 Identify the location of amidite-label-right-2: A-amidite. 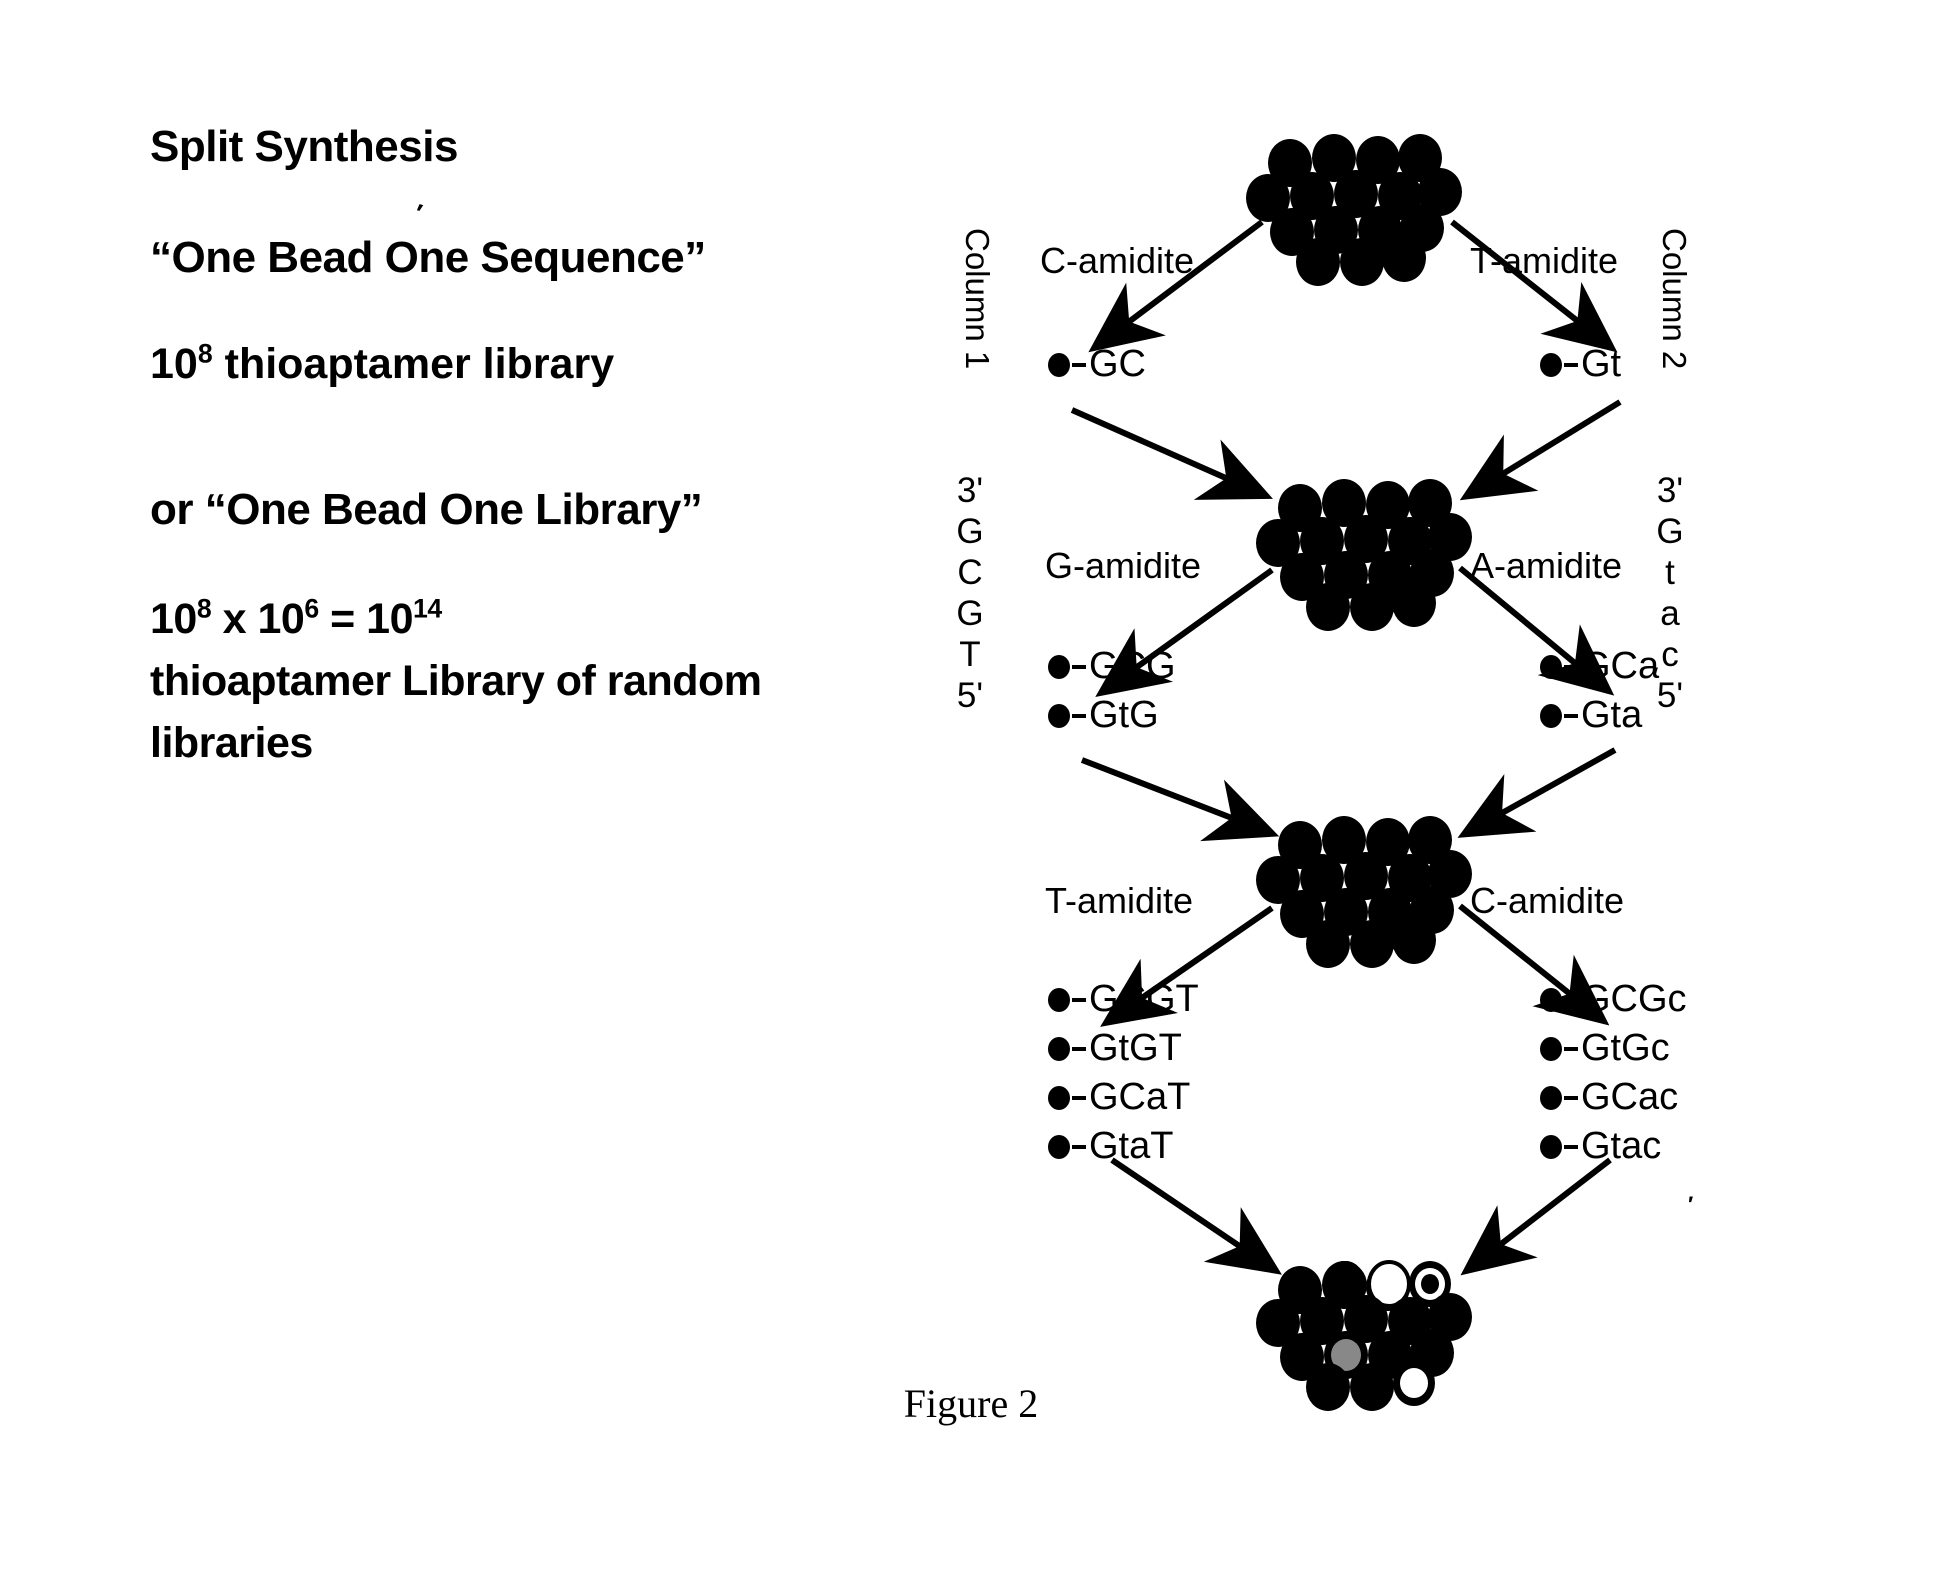
(1546, 565).